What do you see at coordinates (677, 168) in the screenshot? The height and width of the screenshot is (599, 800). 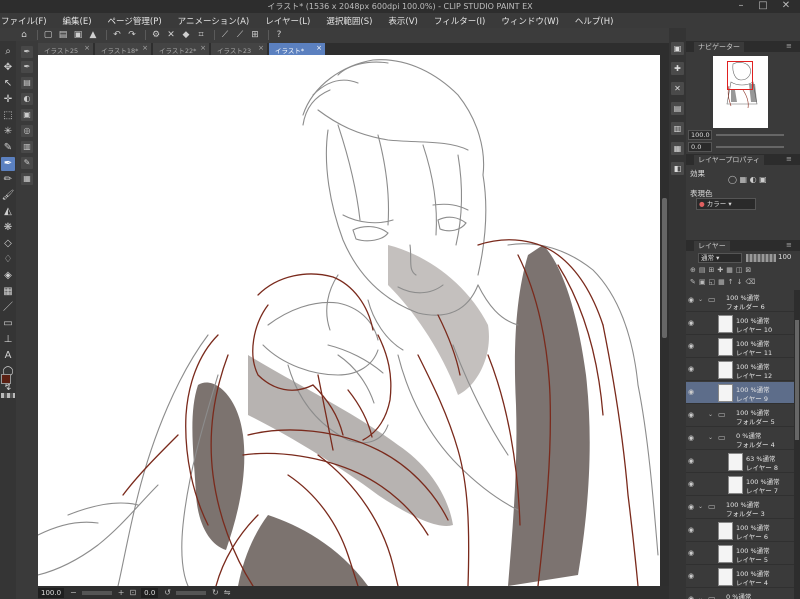 I see `panel-icon-7: ◧` at bounding box center [677, 168].